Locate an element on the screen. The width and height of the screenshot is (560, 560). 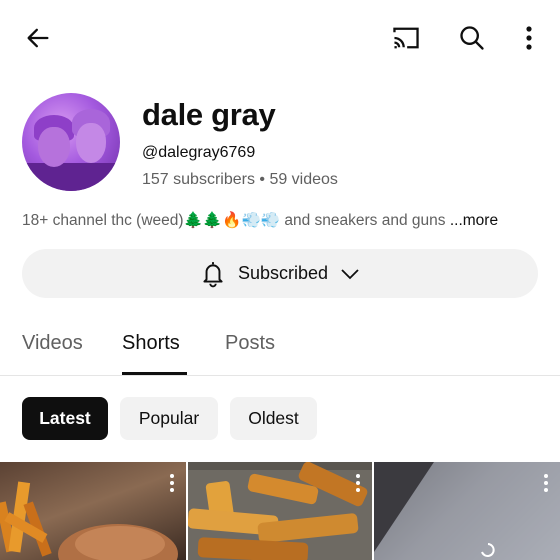
tab-videos: Videos is located at coordinates (52, 343).